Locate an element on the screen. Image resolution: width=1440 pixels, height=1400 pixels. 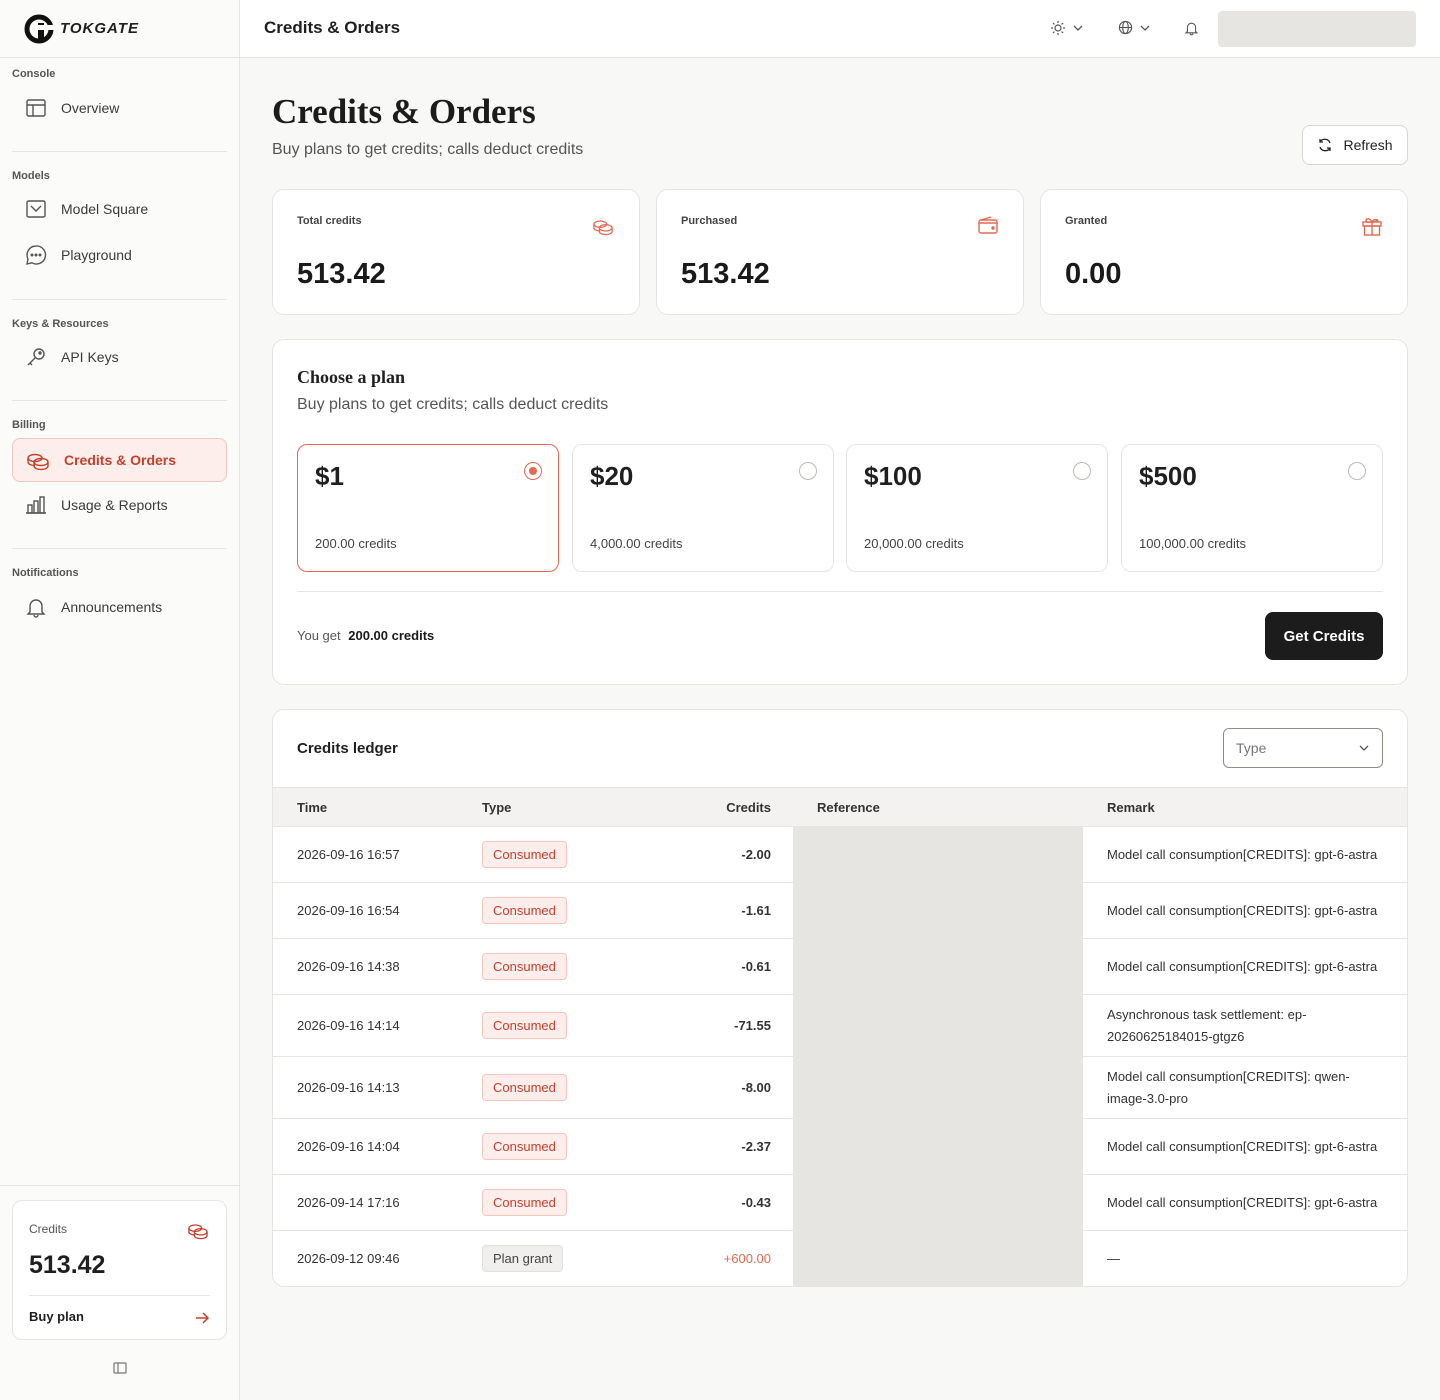
cell-type: Plan grant is located at coordinates (523, 1258).